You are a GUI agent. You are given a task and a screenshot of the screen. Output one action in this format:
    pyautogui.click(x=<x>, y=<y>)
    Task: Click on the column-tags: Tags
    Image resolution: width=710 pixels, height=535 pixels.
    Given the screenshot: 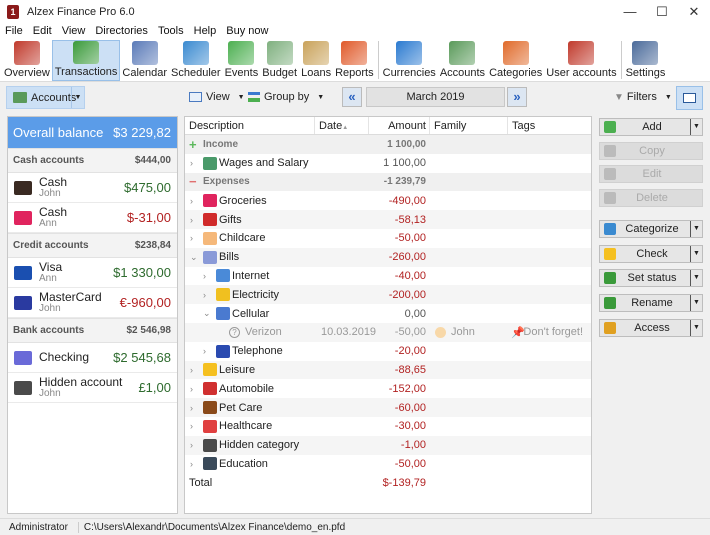 What is the action you would take?
    pyautogui.click(x=549, y=125)
    